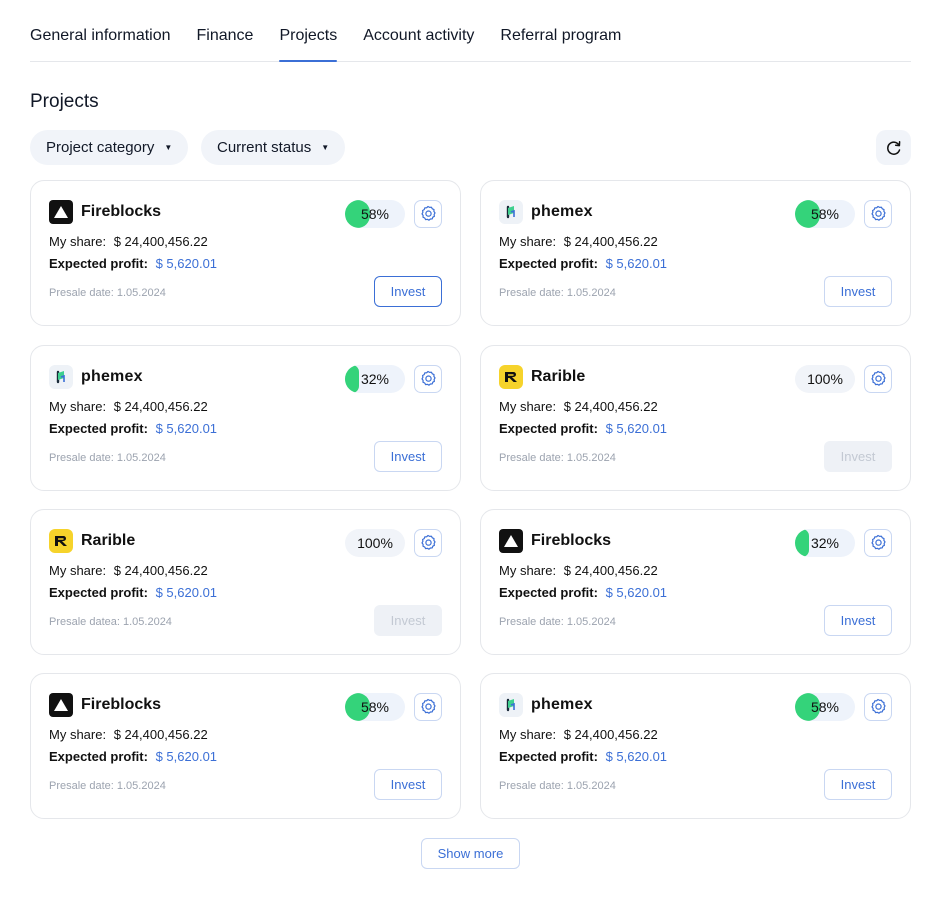 This screenshot has width=942, height=912. I want to click on project-category-dropdown: Project category ▼, so click(109, 147).